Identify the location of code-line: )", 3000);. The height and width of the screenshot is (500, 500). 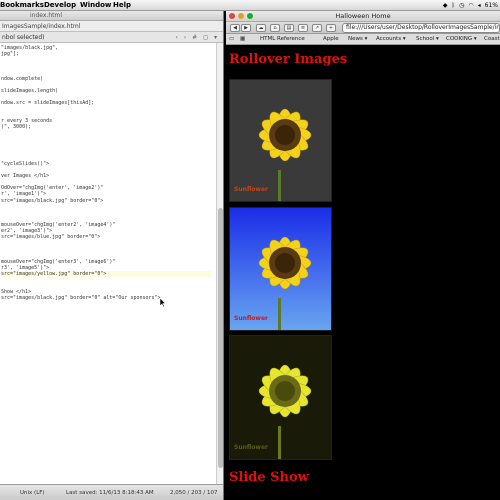
(16, 127).